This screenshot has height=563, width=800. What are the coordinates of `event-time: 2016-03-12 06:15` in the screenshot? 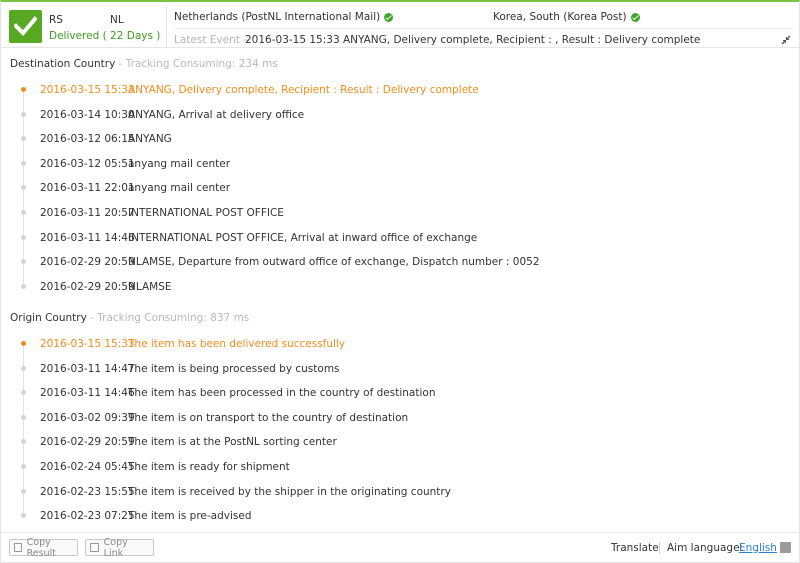 It's located at (87, 139).